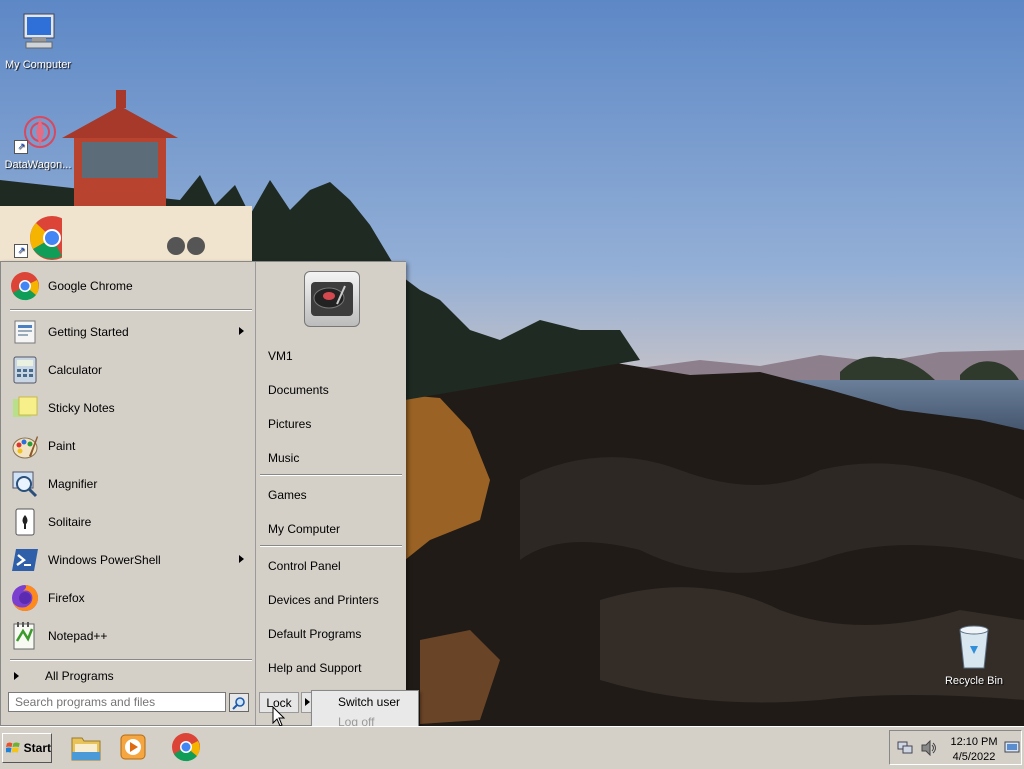 The image size is (1024, 769). I want to click on computer-icon, so click(39, 31).